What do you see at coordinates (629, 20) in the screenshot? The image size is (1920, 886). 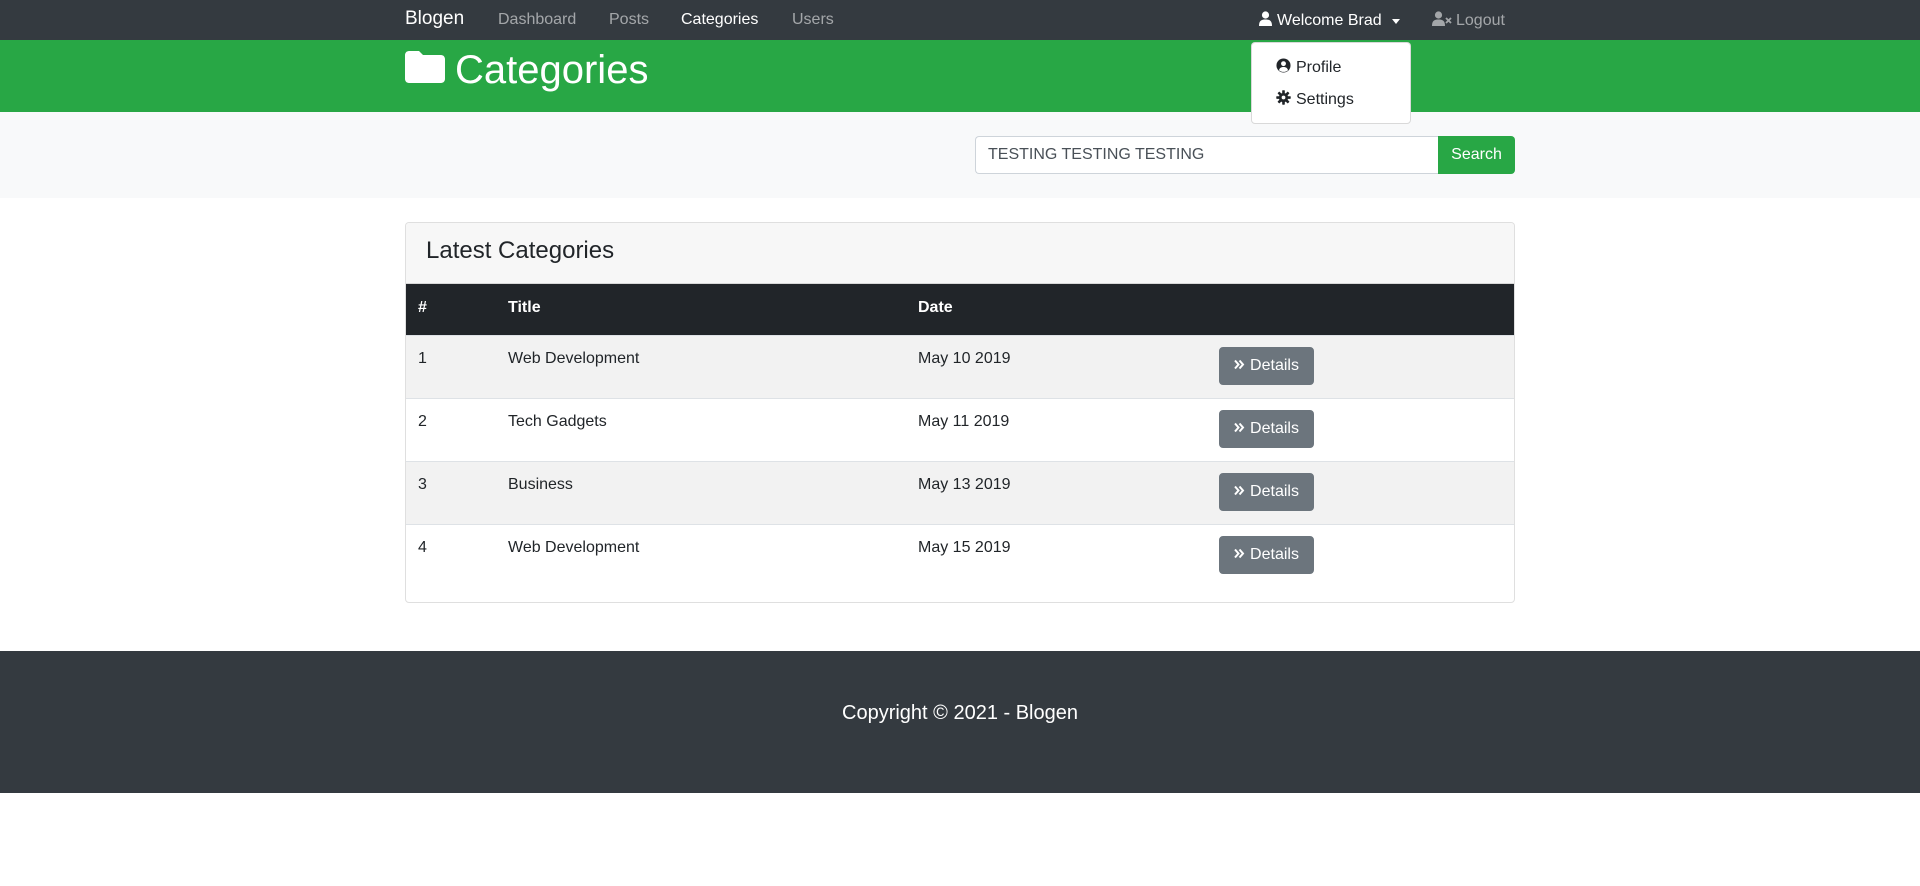 I see `nav-link-posts: Posts` at bounding box center [629, 20].